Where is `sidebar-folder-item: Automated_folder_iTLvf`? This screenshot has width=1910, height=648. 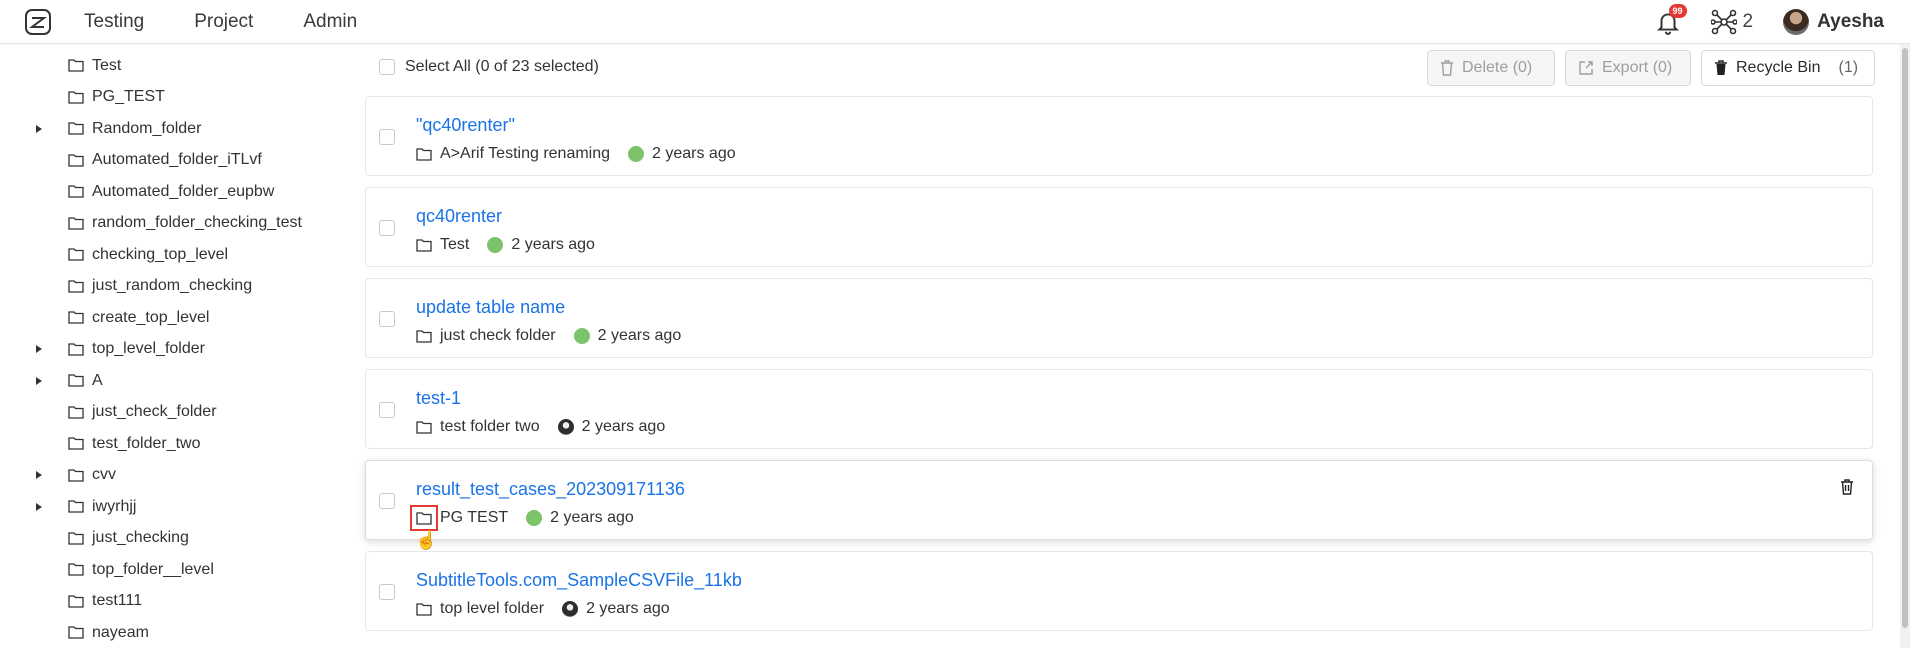 sidebar-folder-item: Automated_folder_iTLvf is located at coordinates (177, 160).